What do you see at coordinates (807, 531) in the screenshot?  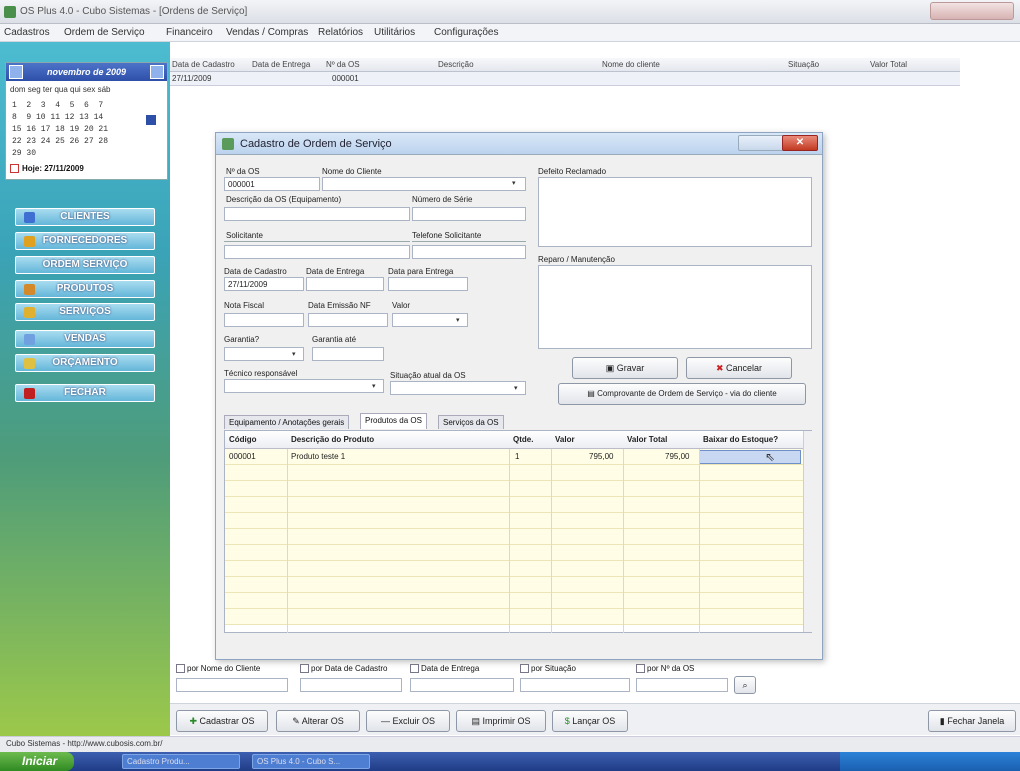 I see `grid-scrollbar` at bounding box center [807, 531].